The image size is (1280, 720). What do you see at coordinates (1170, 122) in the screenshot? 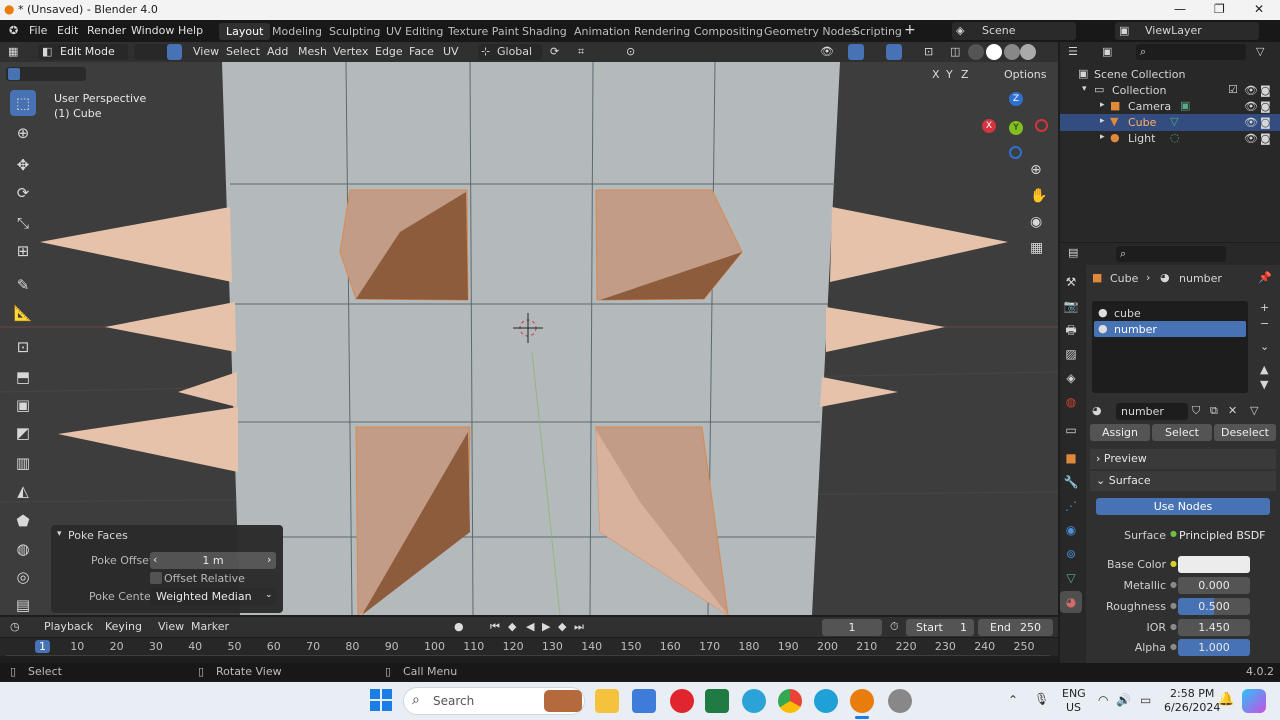
I see `outliner-item-cube: ▸ ▼ Cube ▽ 👁 ◙` at bounding box center [1170, 122].